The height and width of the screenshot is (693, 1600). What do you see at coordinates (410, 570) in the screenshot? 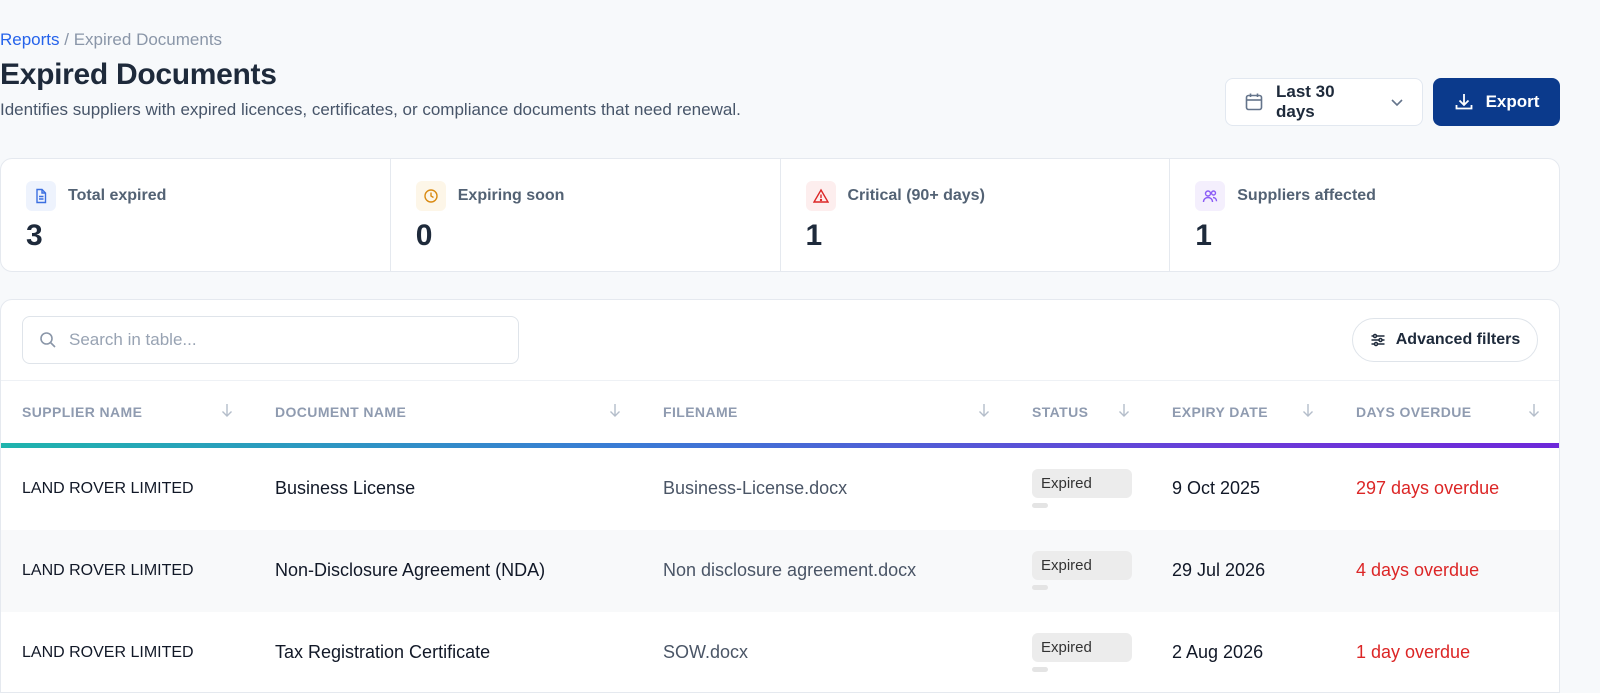
I see `cell-document: Non-Disclosure Agreement (NDA)` at bounding box center [410, 570].